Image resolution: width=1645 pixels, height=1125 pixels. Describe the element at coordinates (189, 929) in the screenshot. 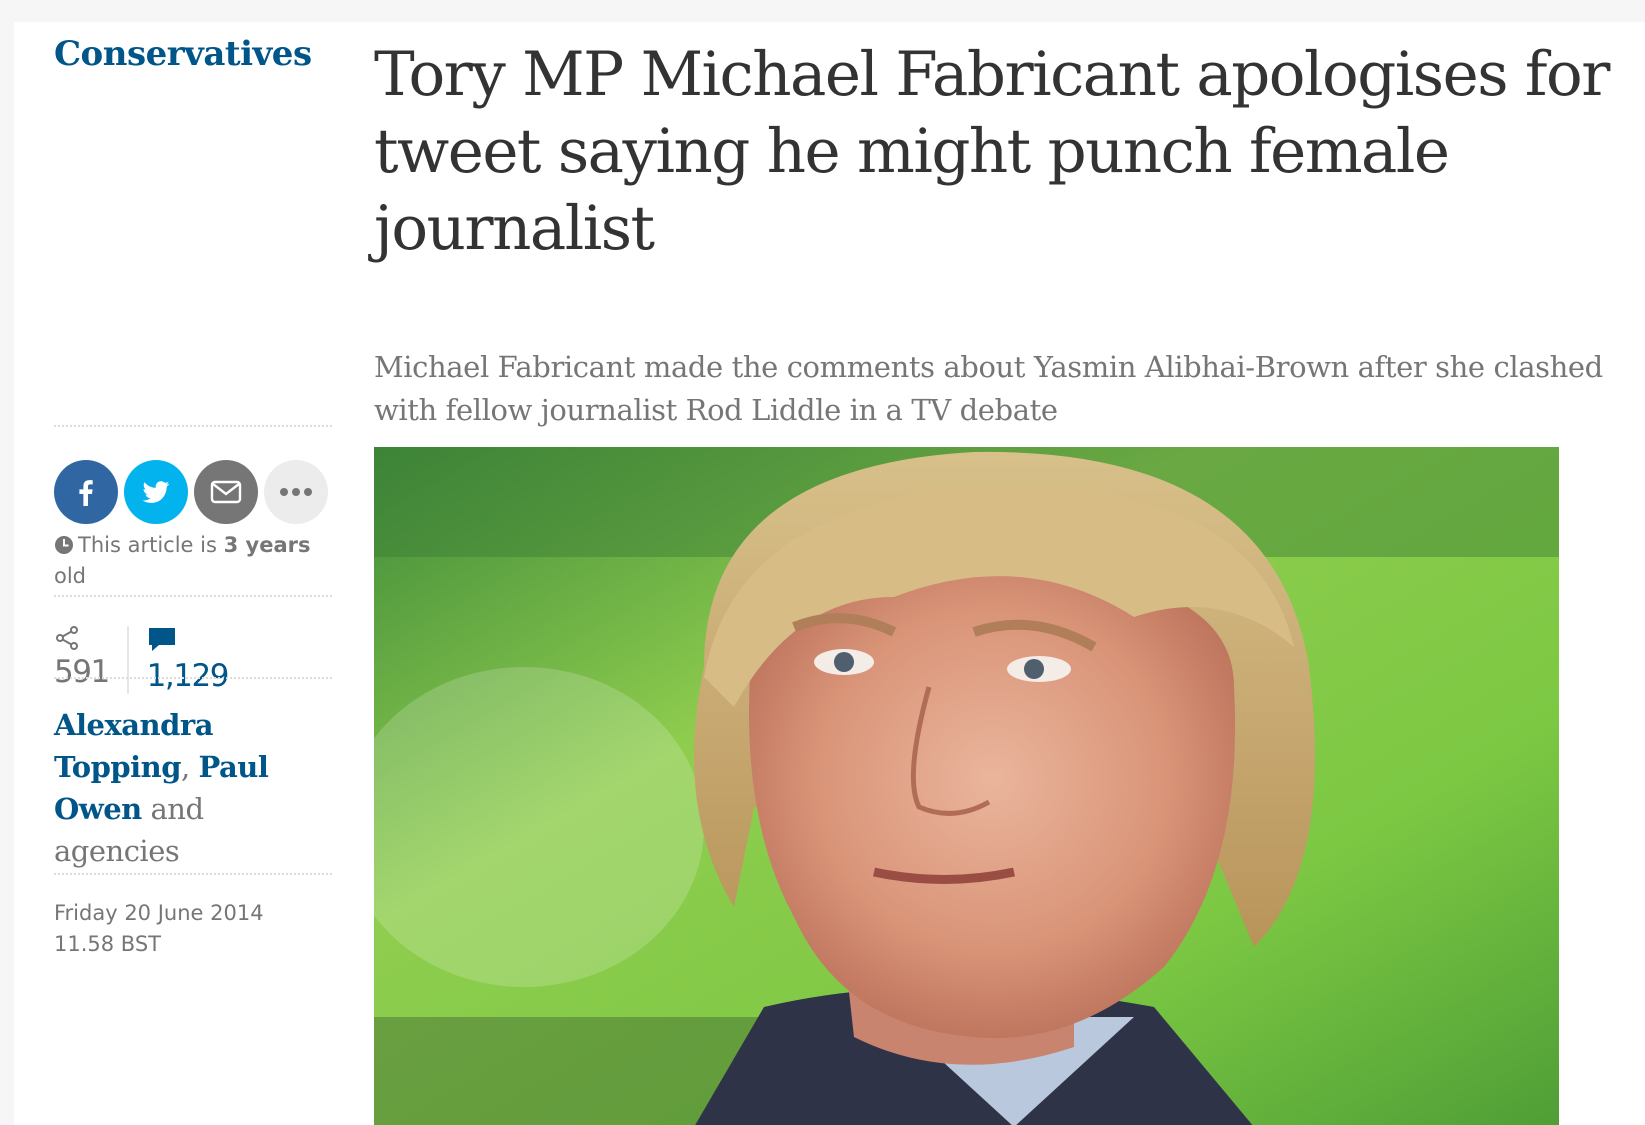

I see `dateline: Friday 20 June 2014 11.58 BST` at that location.